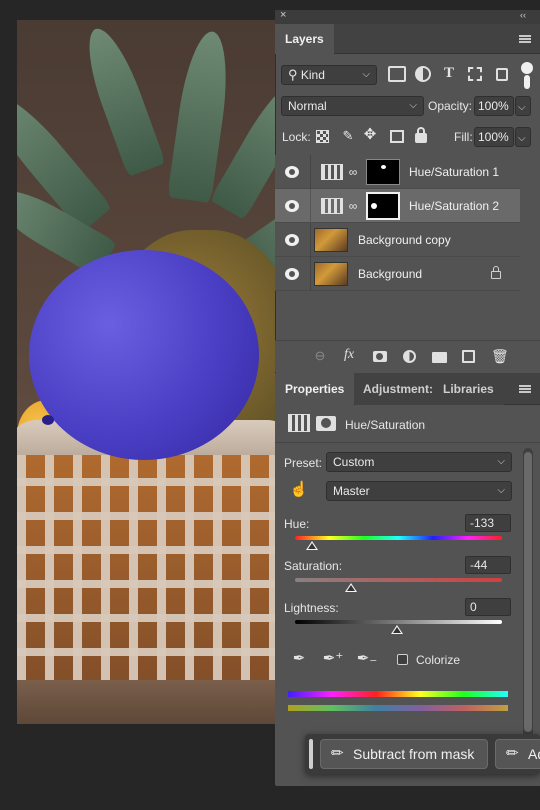 This screenshot has height=810, width=540. I want to click on subtract-from-mask-button: ✏ Subtract from mask, so click(404, 754).